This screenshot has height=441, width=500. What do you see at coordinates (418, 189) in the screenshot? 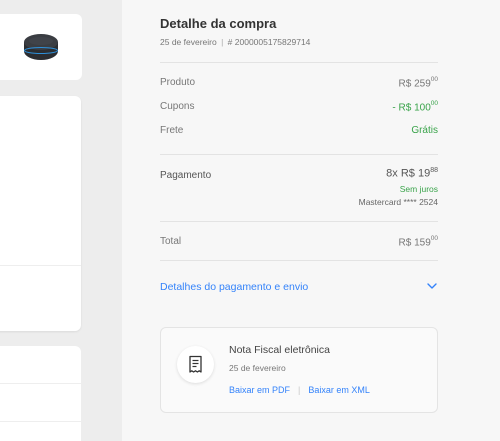
I see `interest-free-label: Sem juros` at bounding box center [418, 189].